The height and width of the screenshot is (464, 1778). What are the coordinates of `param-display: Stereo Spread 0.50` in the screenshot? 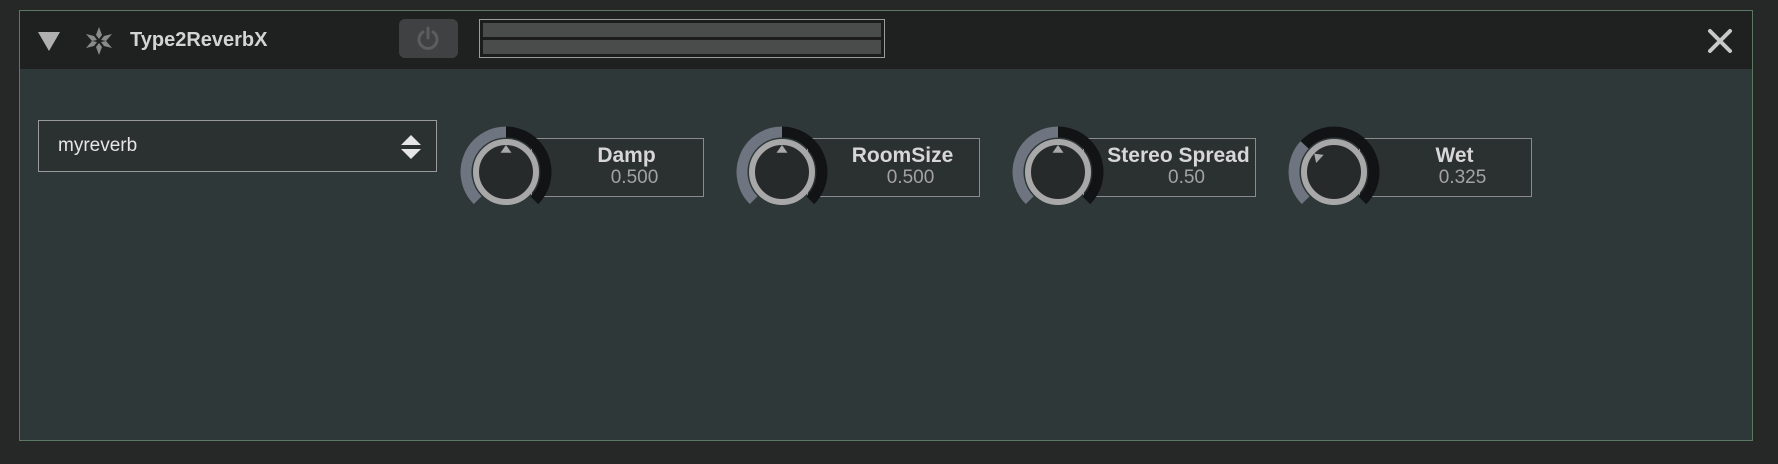 It's located at (1169, 167).